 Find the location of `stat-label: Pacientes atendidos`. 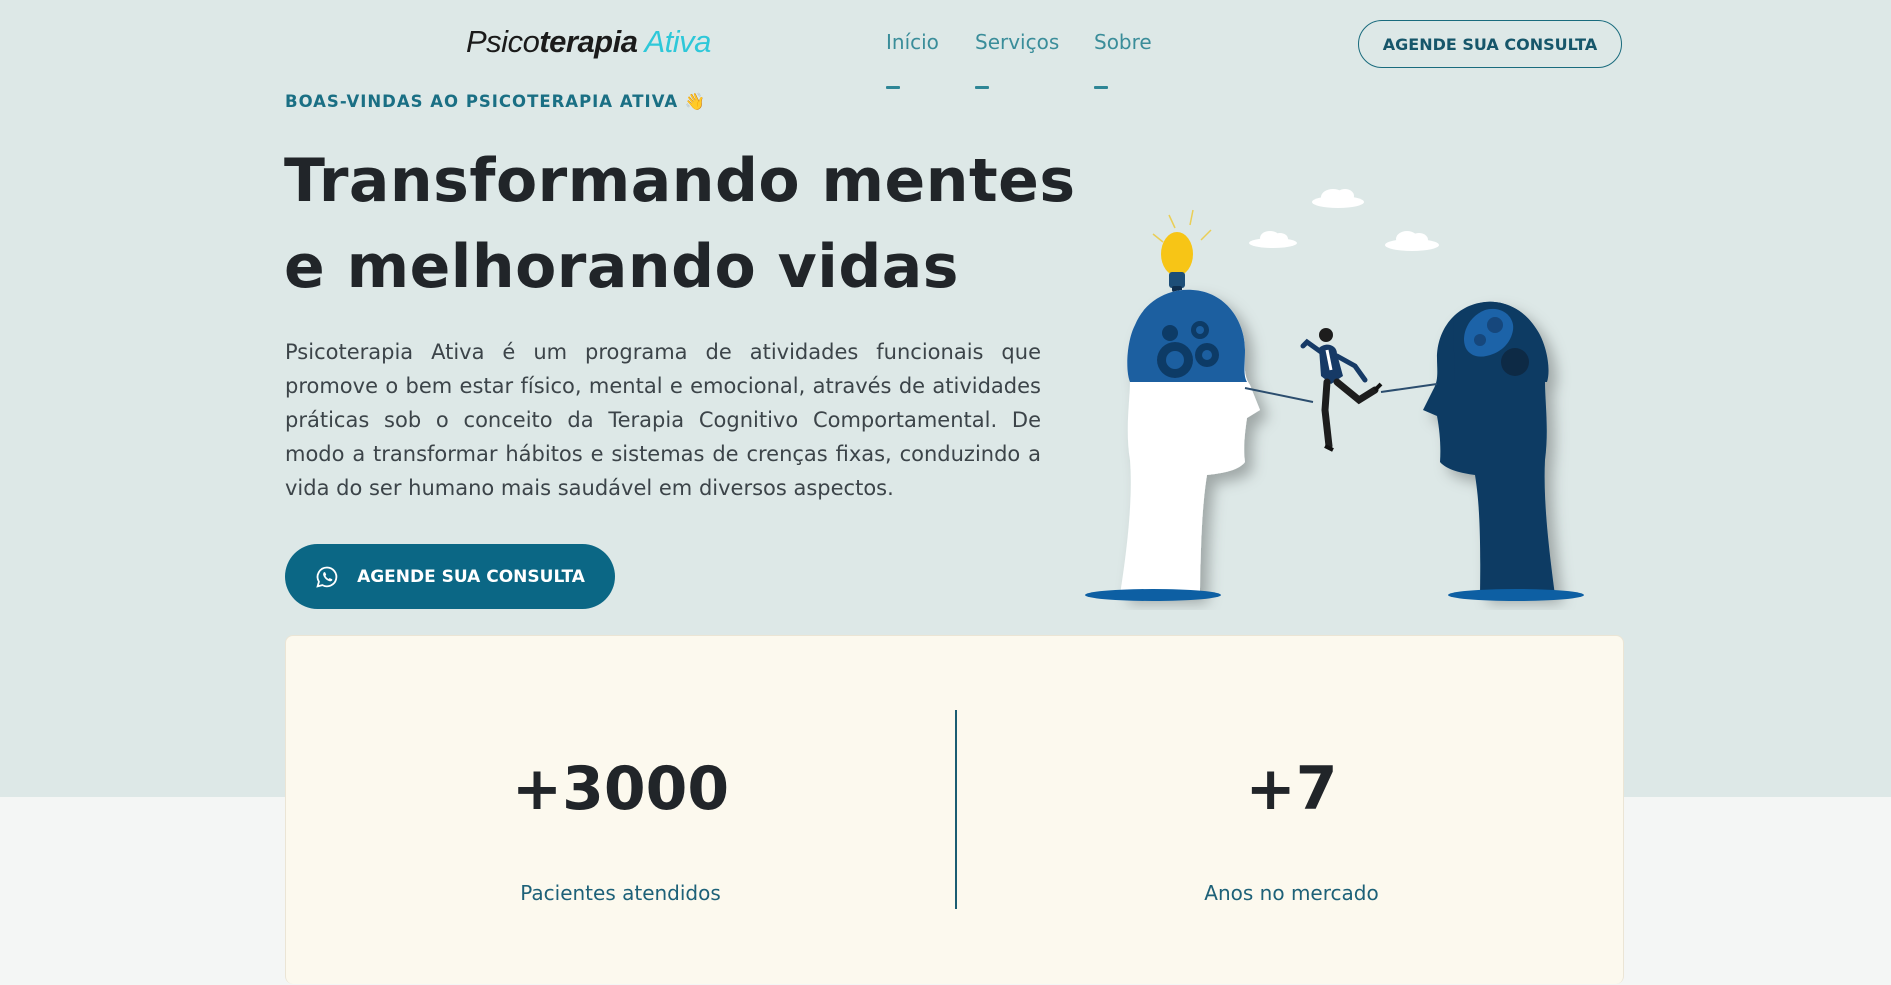

stat-label: Pacientes atendidos is located at coordinates (620, 893).